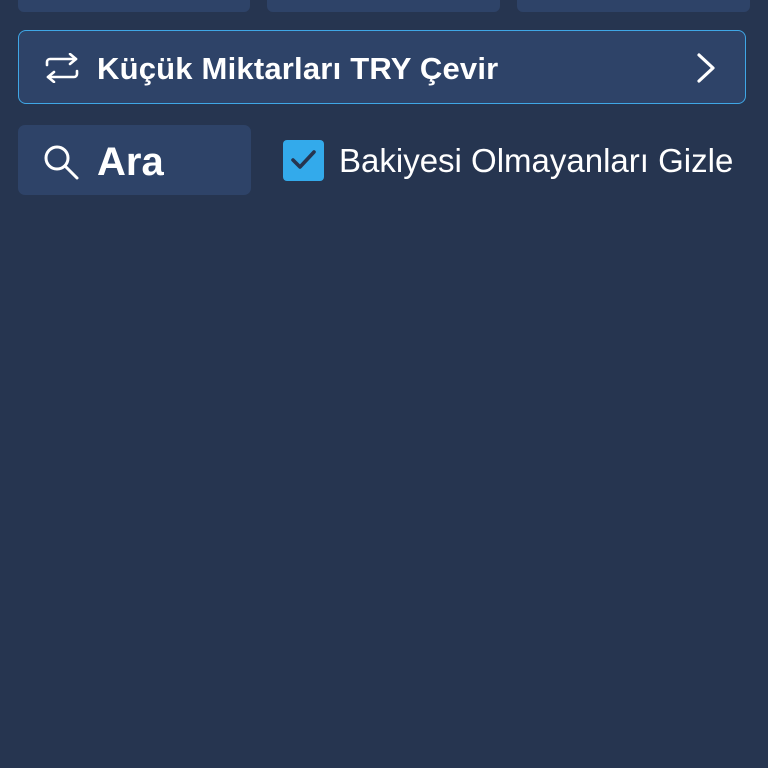 This screenshot has height=768, width=768. I want to click on swap-arrows-icon, so click(62, 68).